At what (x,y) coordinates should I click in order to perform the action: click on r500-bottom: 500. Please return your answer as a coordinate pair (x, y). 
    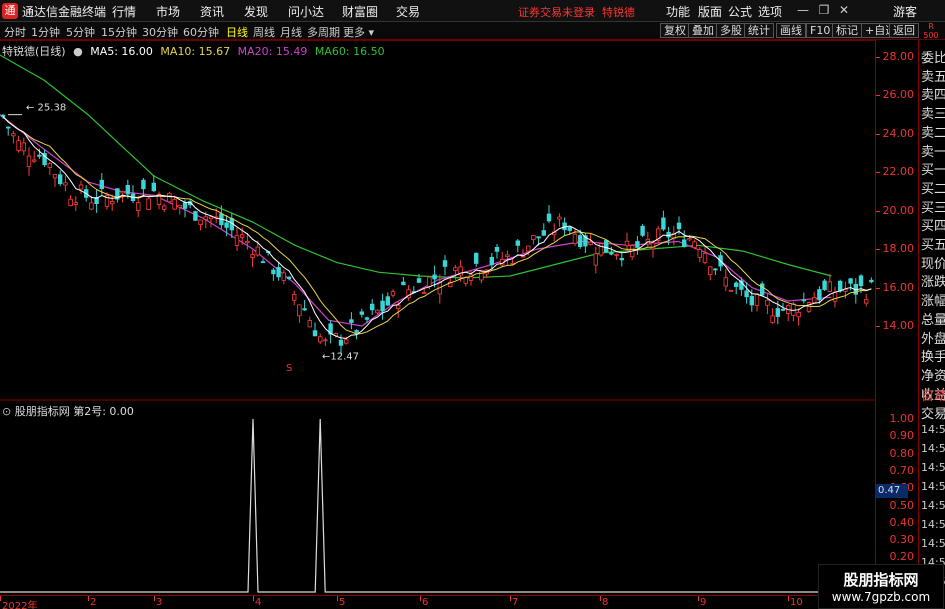
    Looking at the image, I should click on (931, 35).